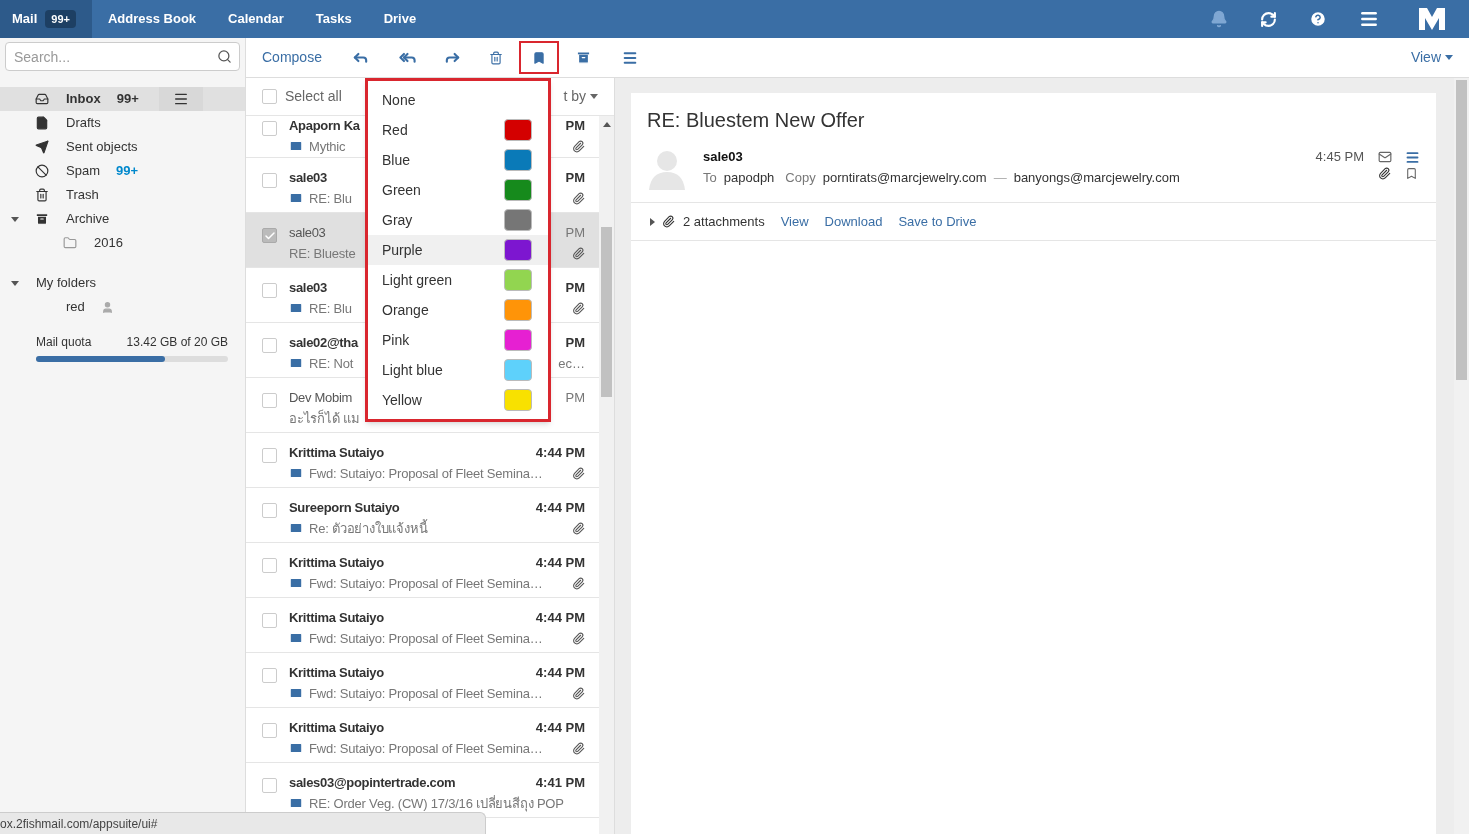 This screenshot has width=1469, height=834. What do you see at coordinates (372, 783) in the screenshot?
I see `sender-name: sales03@popintertrade.com` at bounding box center [372, 783].